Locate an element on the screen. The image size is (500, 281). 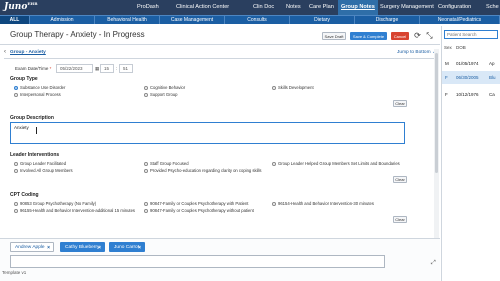
save-complete-button: Save & Complete is located at coordinates (368, 36).